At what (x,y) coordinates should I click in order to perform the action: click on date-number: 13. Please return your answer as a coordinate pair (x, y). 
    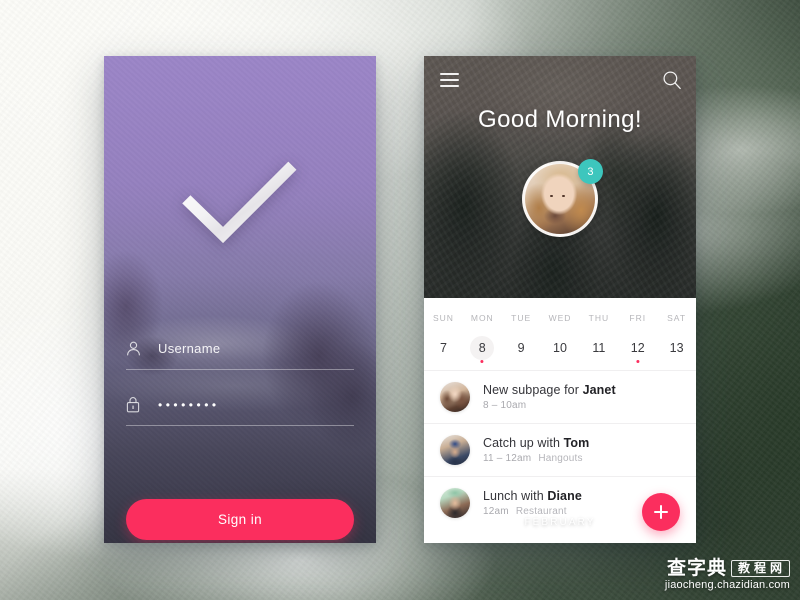
    Looking at the image, I should click on (677, 348).